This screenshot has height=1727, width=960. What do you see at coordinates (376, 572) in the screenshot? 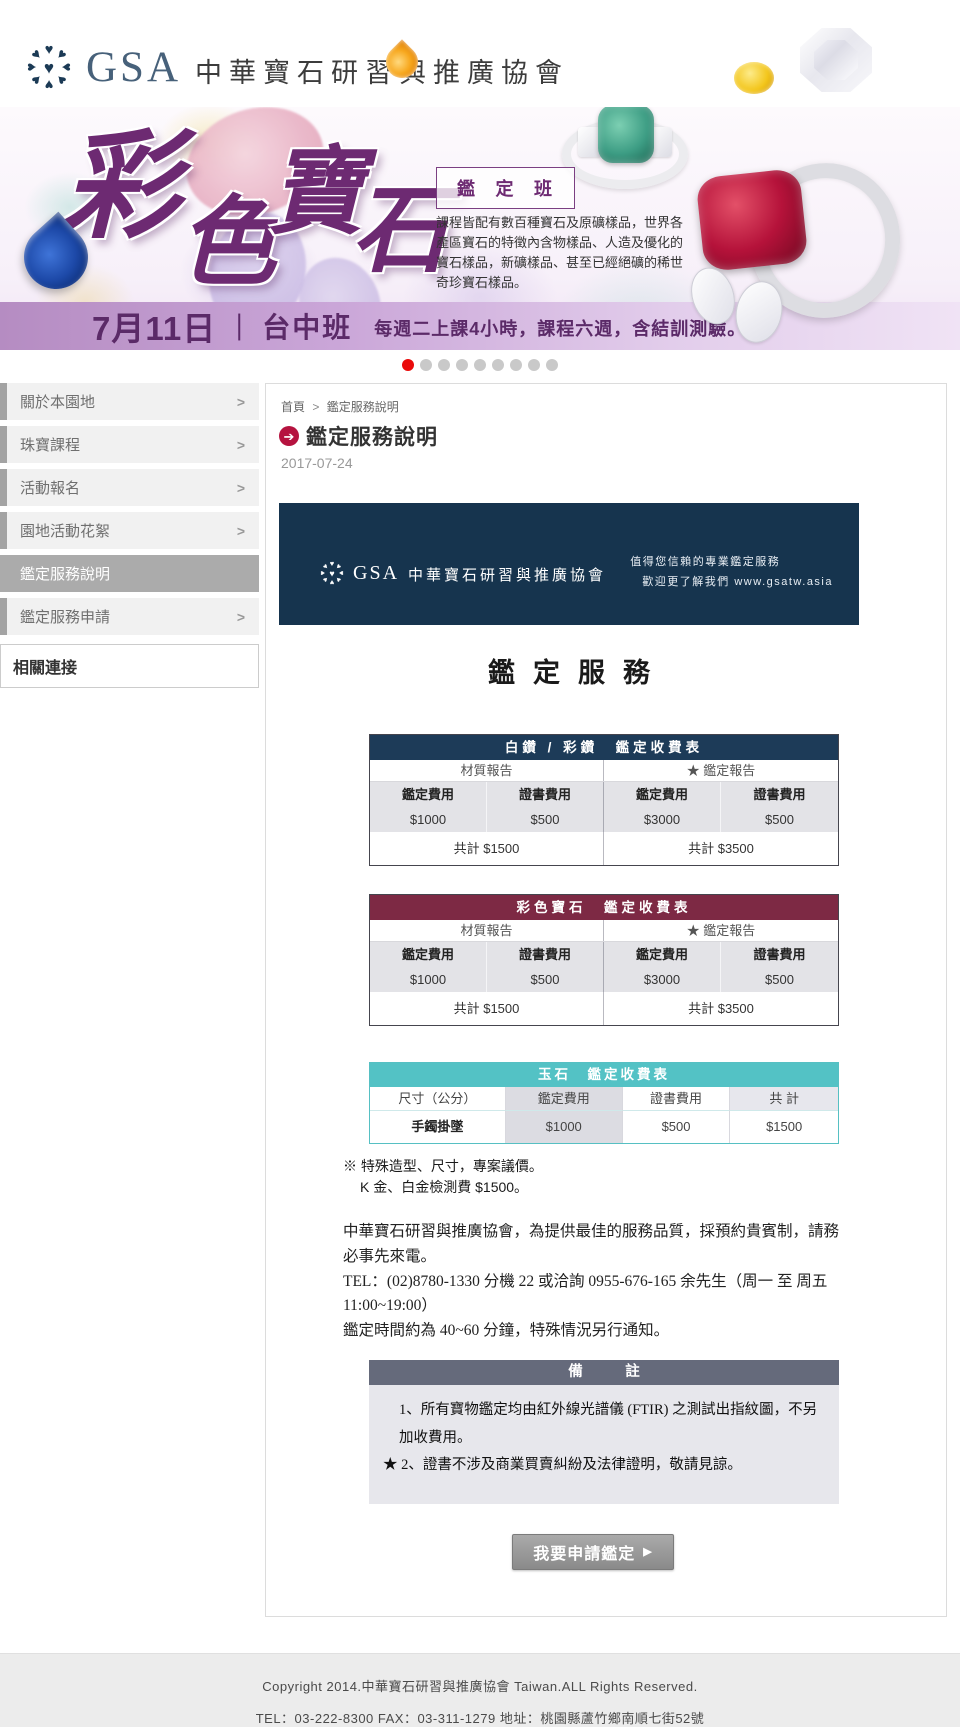
I see `flyer-logo-text: GSA` at bounding box center [376, 572].